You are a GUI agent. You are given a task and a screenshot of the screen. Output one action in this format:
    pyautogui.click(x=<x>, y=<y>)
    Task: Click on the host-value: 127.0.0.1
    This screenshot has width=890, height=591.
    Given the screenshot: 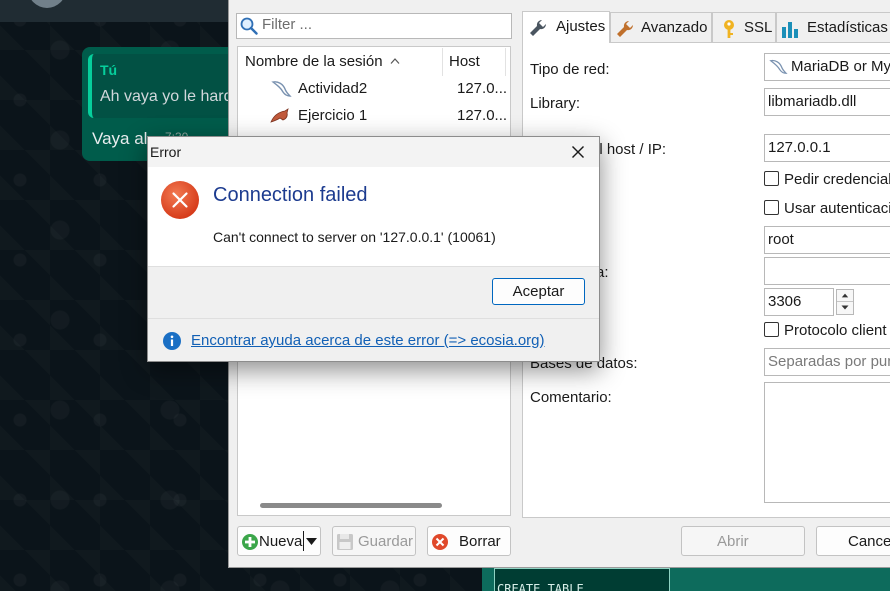 What is the action you would take?
    pyautogui.click(x=799, y=147)
    